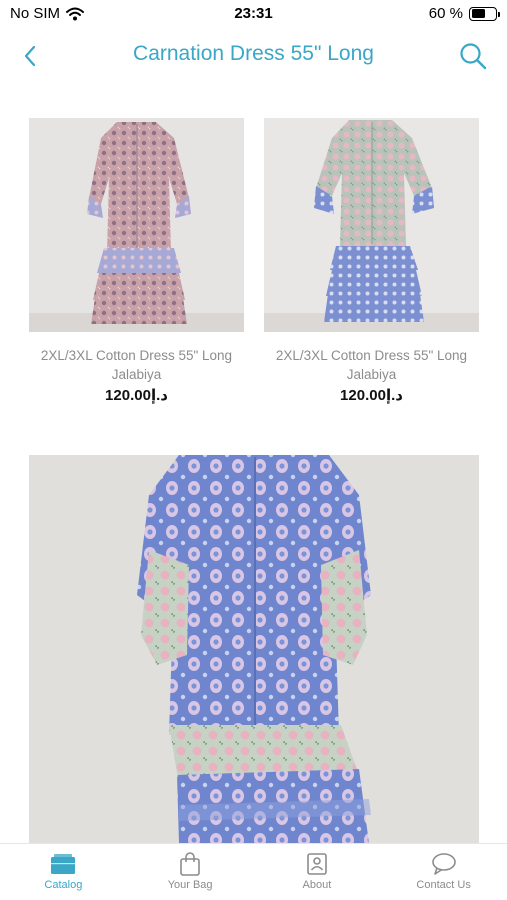 The image size is (507, 900). I want to click on page-title: Carnation Dress 55" Long, so click(253, 53).